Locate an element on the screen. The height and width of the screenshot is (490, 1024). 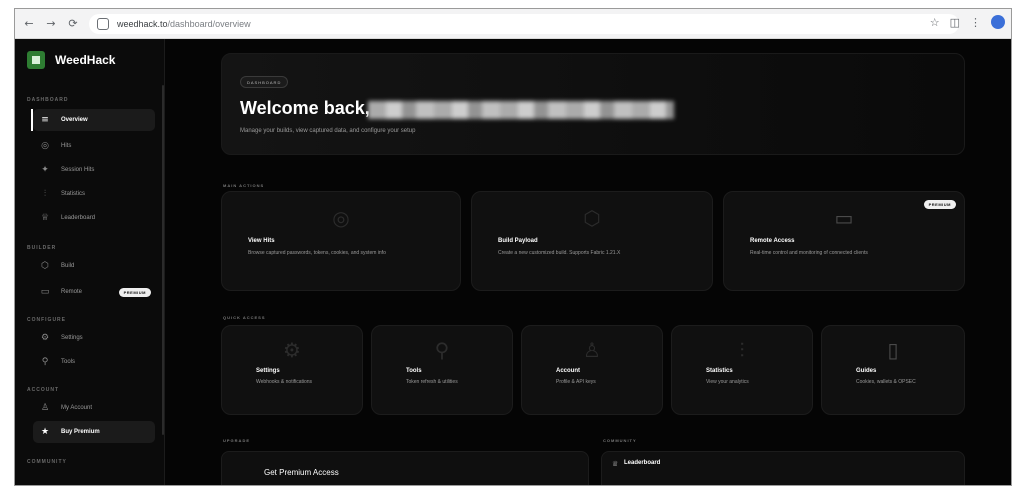
card-title: Tools is located at coordinates (414, 371).